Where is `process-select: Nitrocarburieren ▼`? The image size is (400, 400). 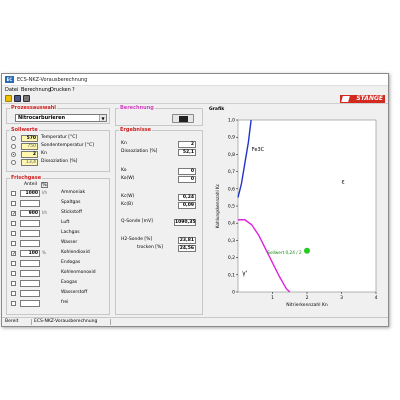
process-select: Nitrocarburieren ▼ is located at coordinates (61, 118).